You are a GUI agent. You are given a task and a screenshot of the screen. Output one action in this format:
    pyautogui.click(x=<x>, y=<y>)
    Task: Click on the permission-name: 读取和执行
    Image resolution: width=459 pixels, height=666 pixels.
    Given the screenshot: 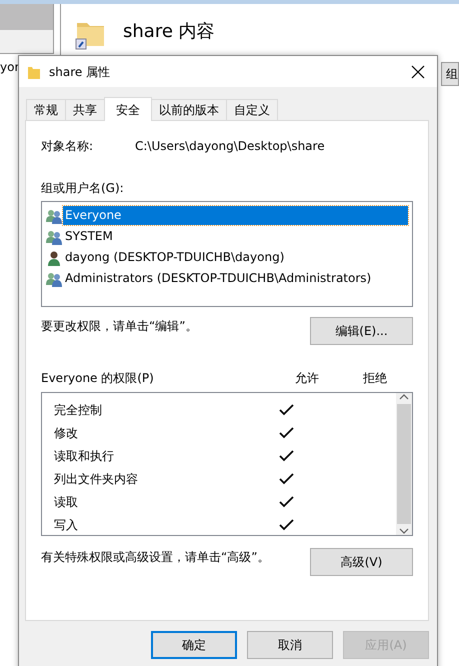 What is the action you would take?
    pyautogui.click(x=84, y=456)
    